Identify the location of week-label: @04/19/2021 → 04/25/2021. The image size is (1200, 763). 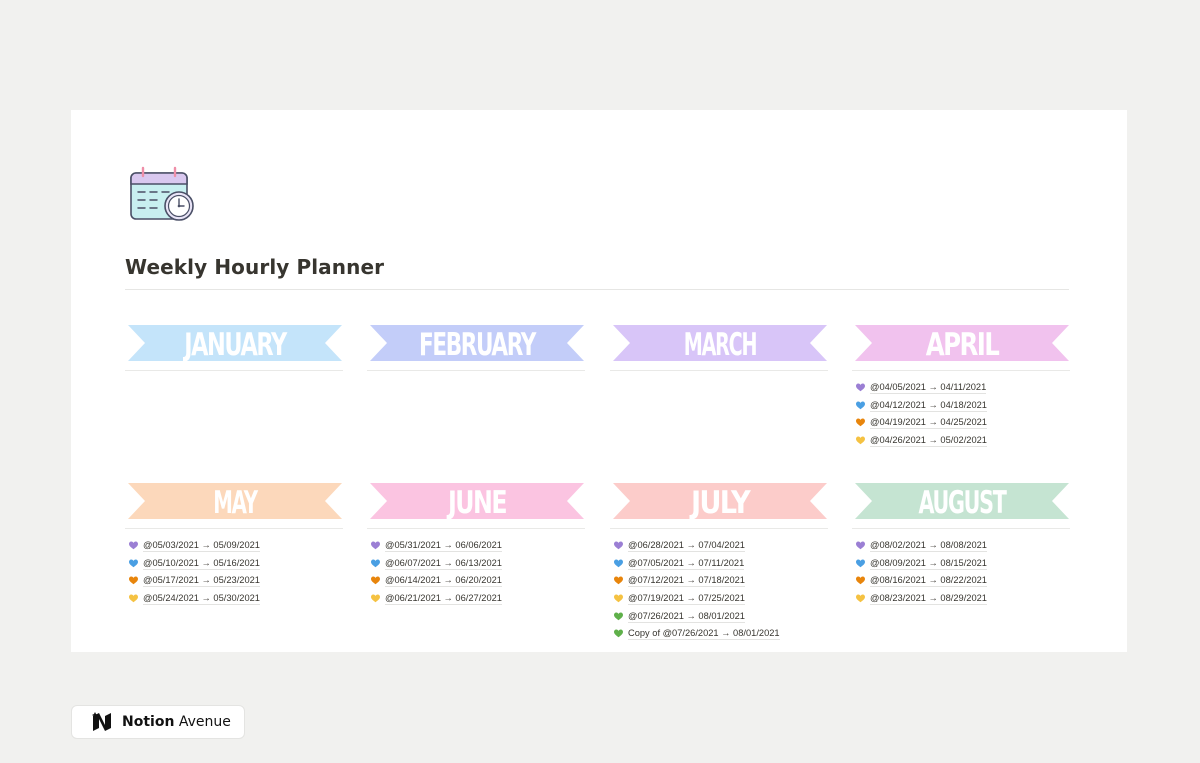
(928, 423).